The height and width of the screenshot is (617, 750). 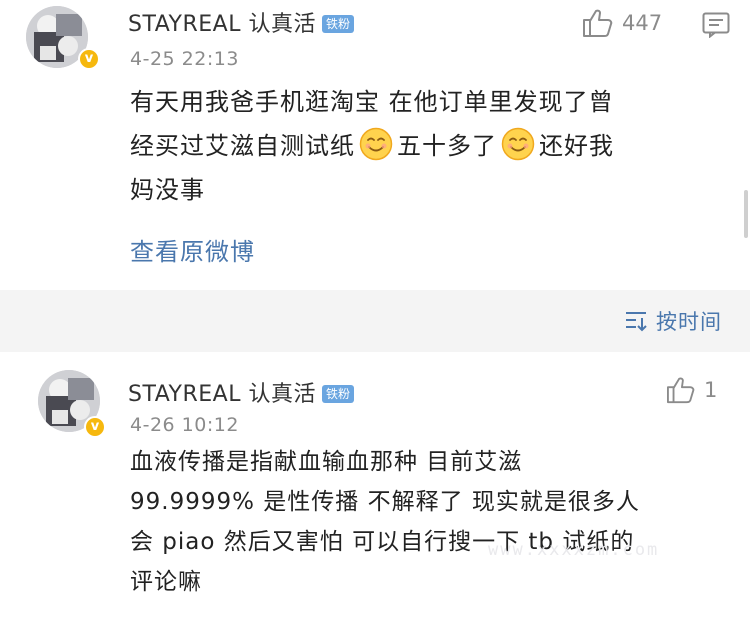 I want to click on comment-line: 评论嘛, so click(x=166, y=582).